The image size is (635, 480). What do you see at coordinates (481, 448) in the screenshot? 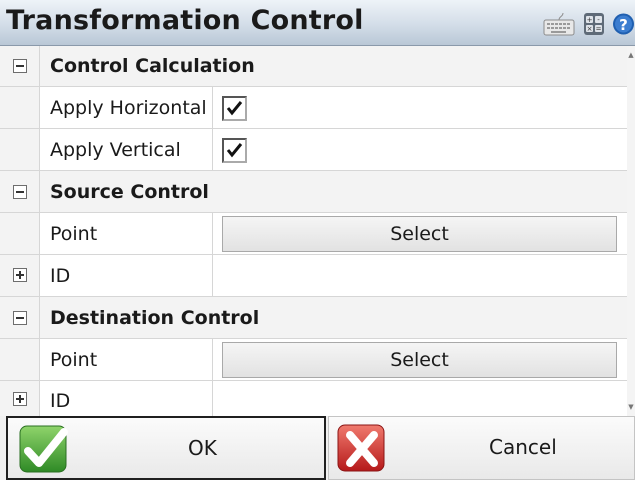
I see `cancel-button: Cancel` at bounding box center [481, 448].